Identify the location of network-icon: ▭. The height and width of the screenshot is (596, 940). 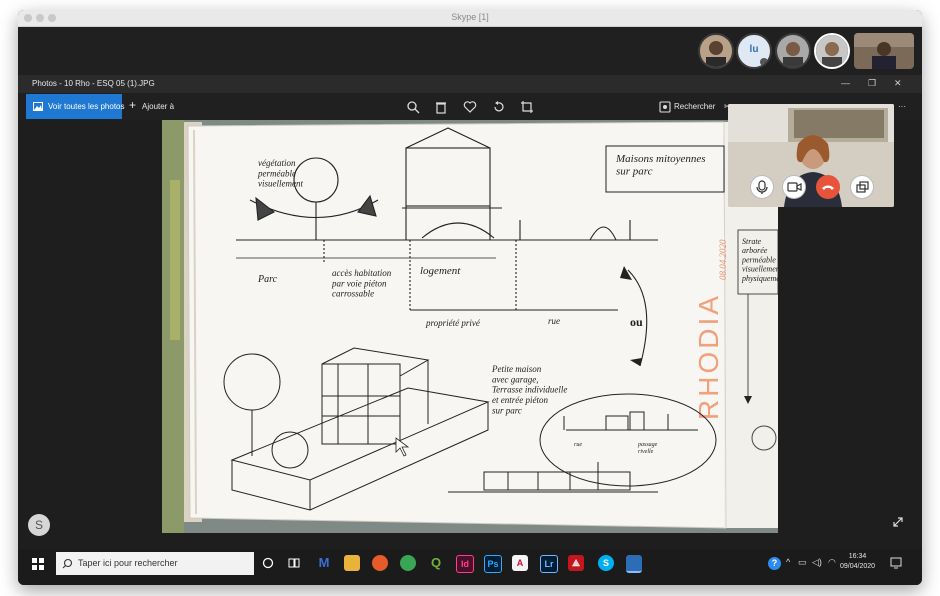
(802, 562).